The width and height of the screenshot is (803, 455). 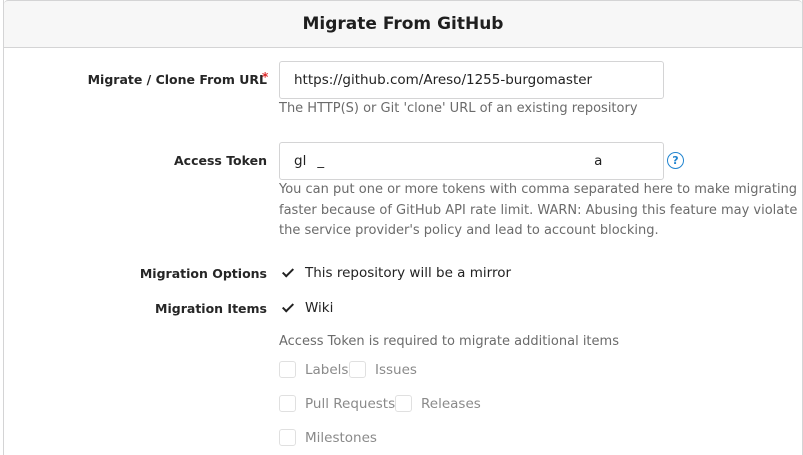 I want to click on access-token-input: gl _ a, so click(x=471, y=161).